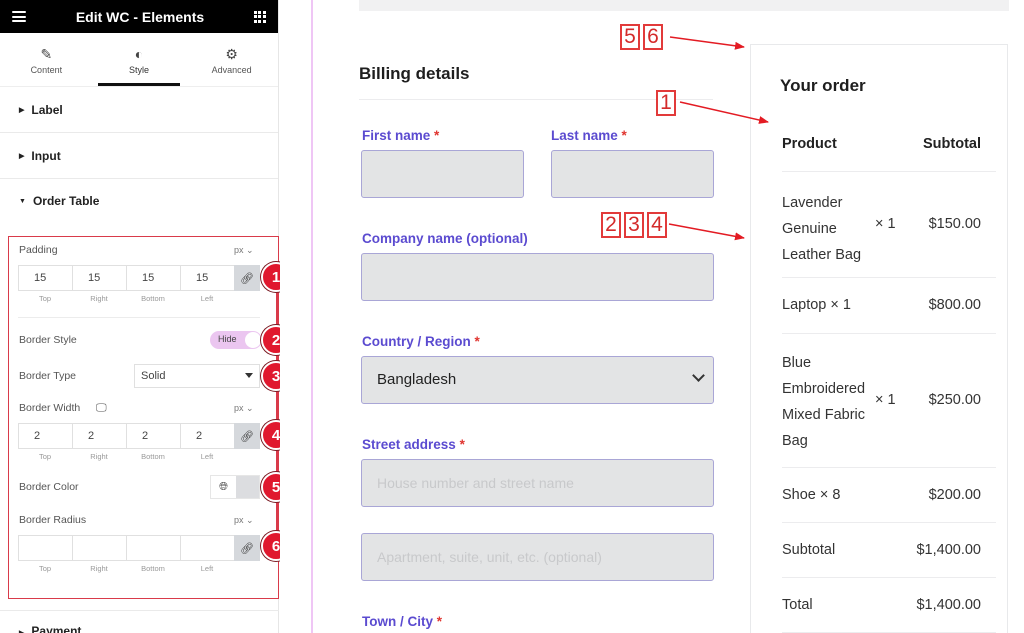  What do you see at coordinates (889, 550) in the screenshot?
I see `subtotal-row: Subtotal $1,400.00` at bounding box center [889, 550].